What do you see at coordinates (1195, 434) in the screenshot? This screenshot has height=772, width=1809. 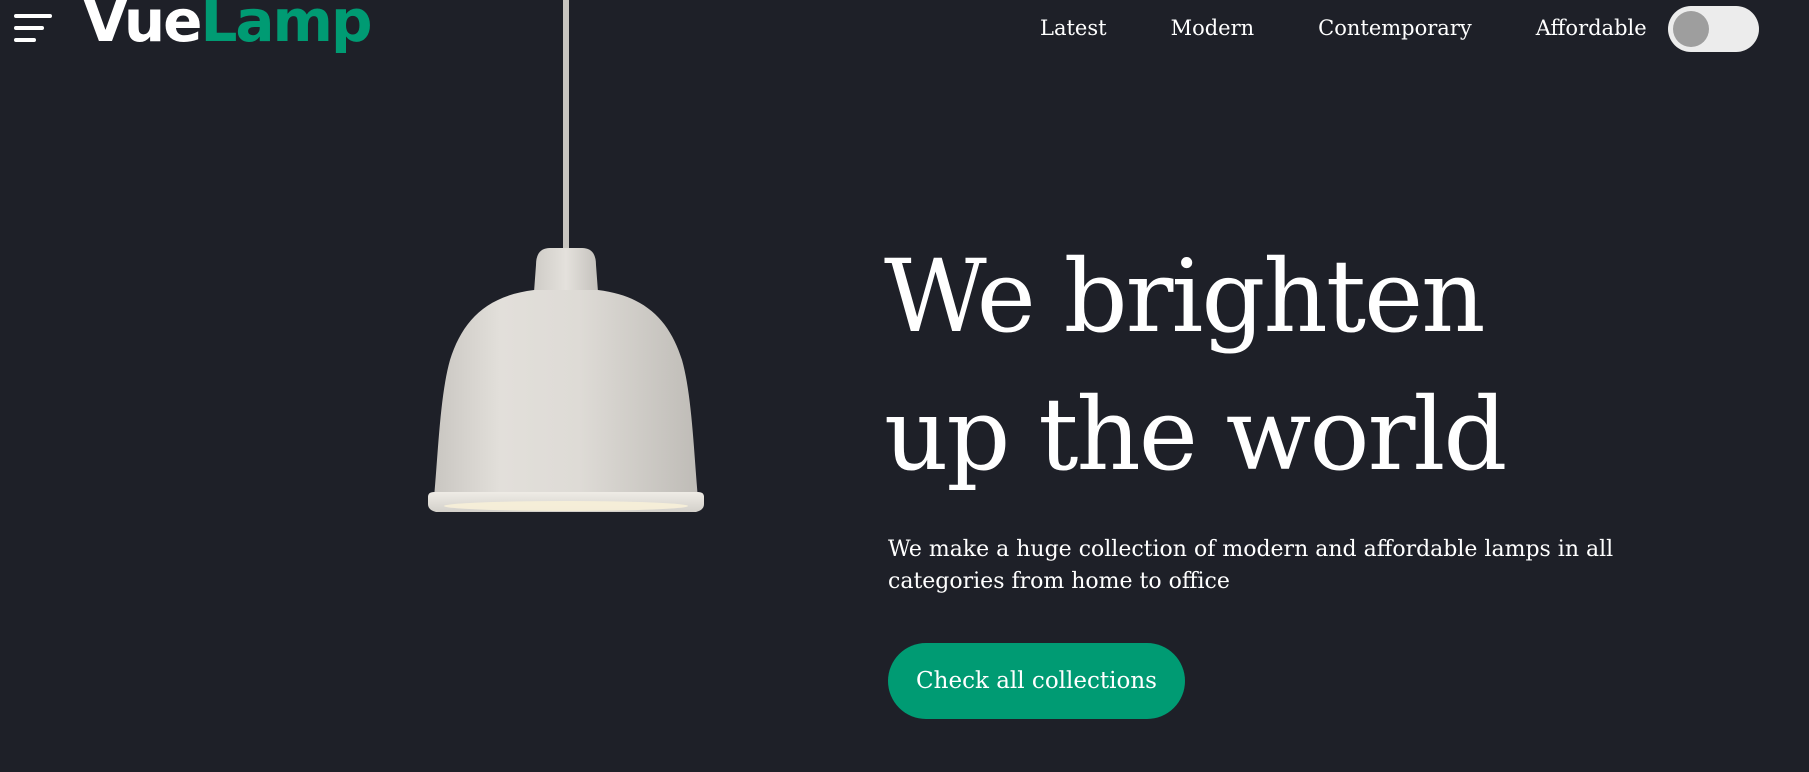 I see `hero-title-line-2: up the world` at bounding box center [1195, 434].